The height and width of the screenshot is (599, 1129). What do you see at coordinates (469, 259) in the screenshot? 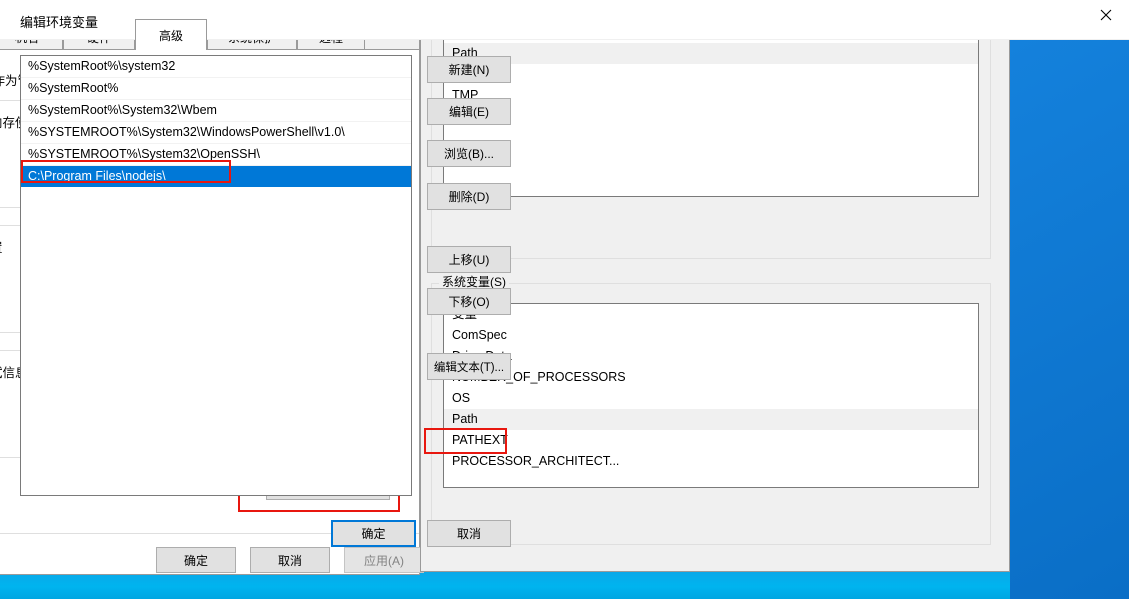
I see `move-up-button: 上移(U)` at bounding box center [469, 259].